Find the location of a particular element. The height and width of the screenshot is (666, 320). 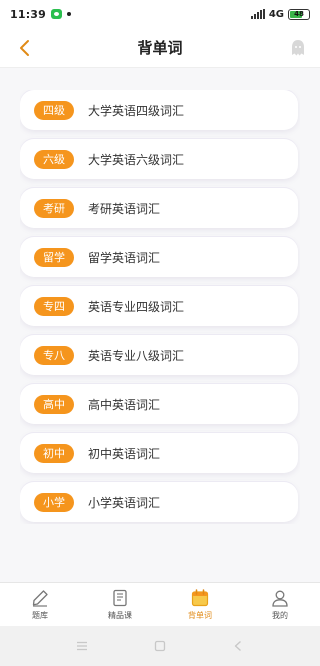

vocab-item-primary-school: 小学 小学英语词汇 is located at coordinates (159, 502).